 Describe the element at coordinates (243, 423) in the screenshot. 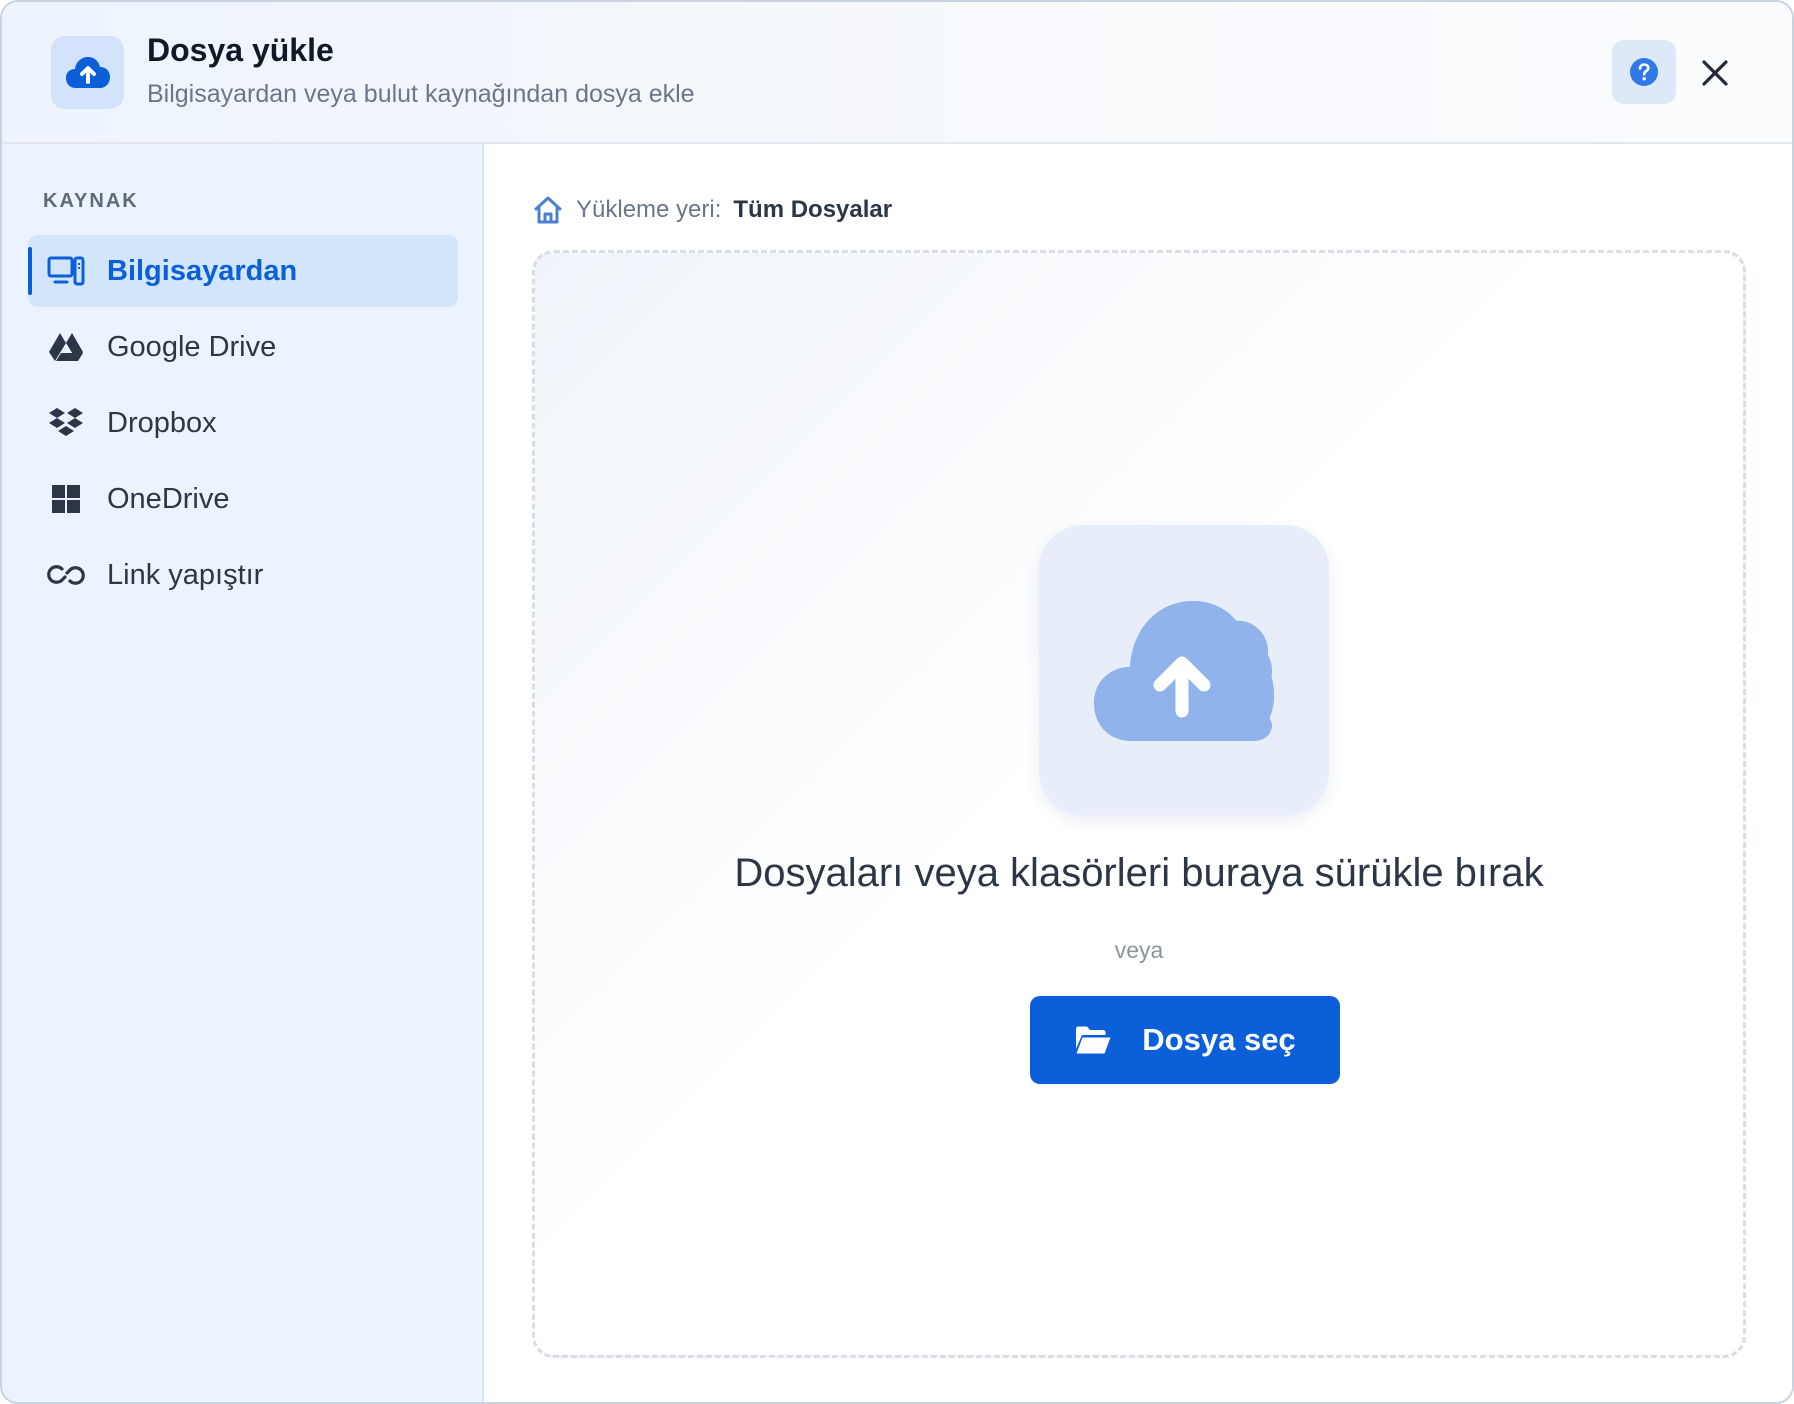

I see `sidebar-item-dropbox: Dropbox` at that location.